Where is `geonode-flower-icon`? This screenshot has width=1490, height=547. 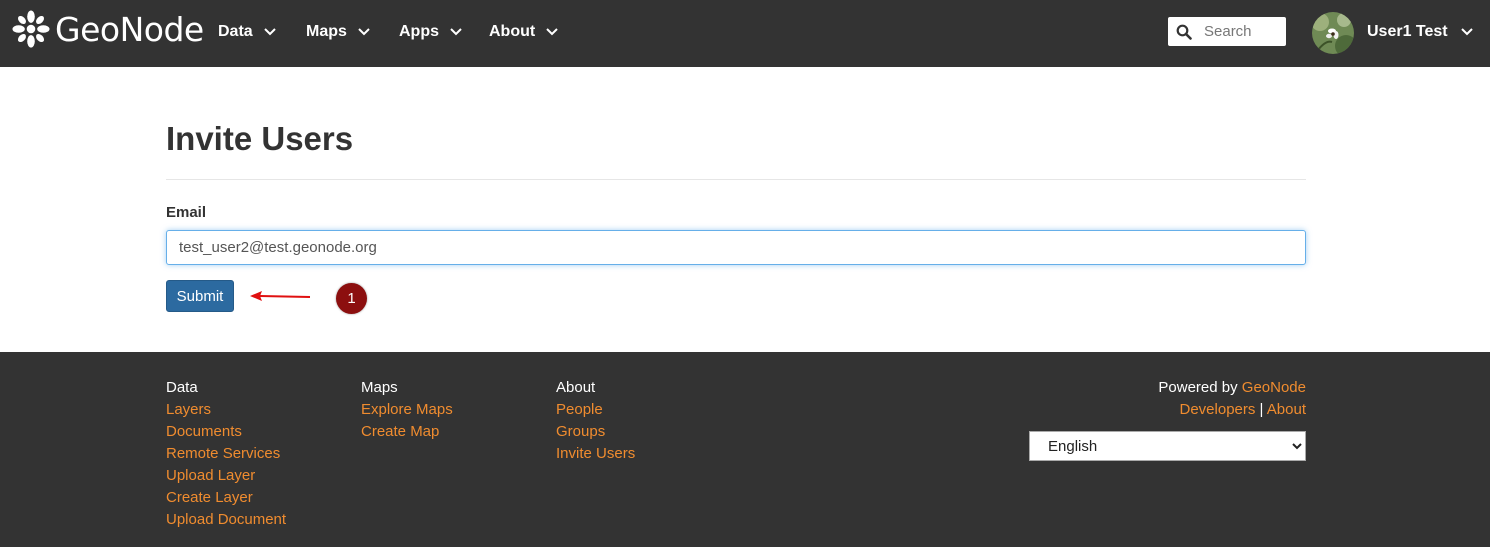 geonode-flower-icon is located at coordinates (31, 29).